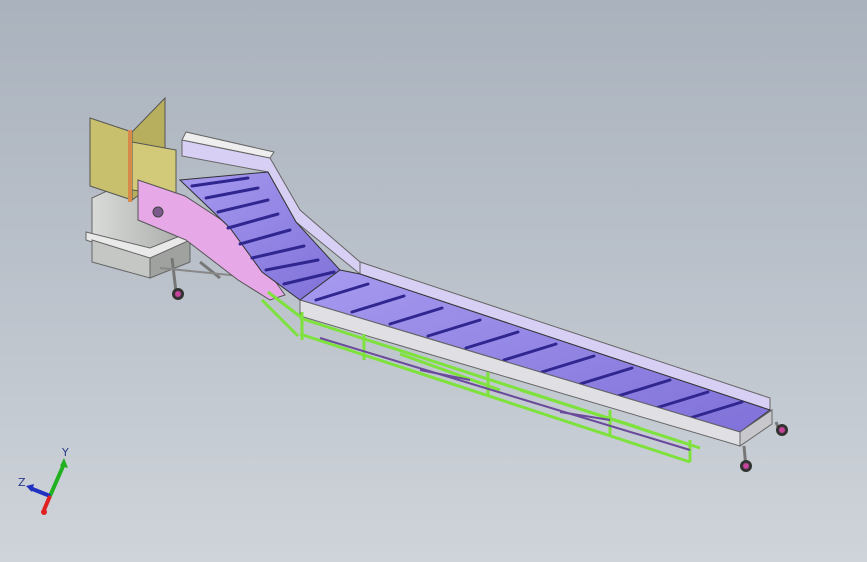 Image resolution: width=867 pixels, height=562 pixels. I want to click on z-axis-label: Z, so click(22, 482).